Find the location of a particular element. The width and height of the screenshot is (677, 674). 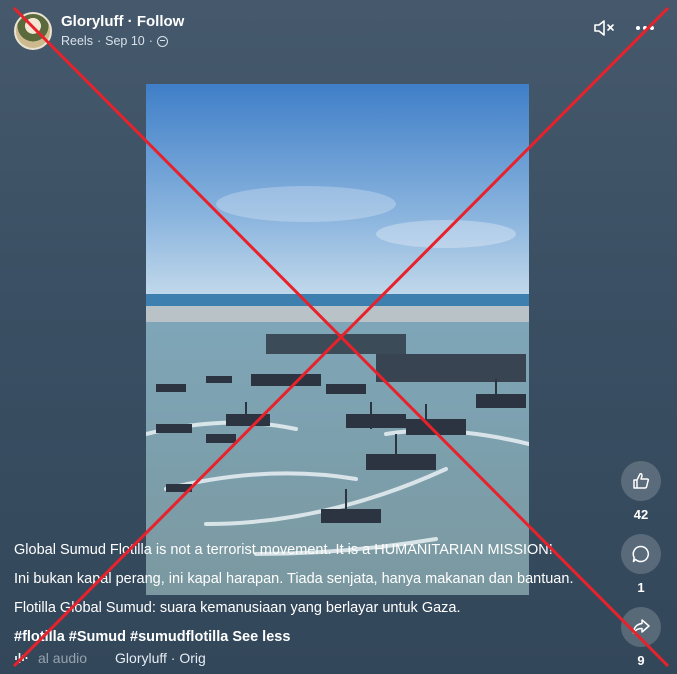

harbor-shore is located at coordinates (337, 315).